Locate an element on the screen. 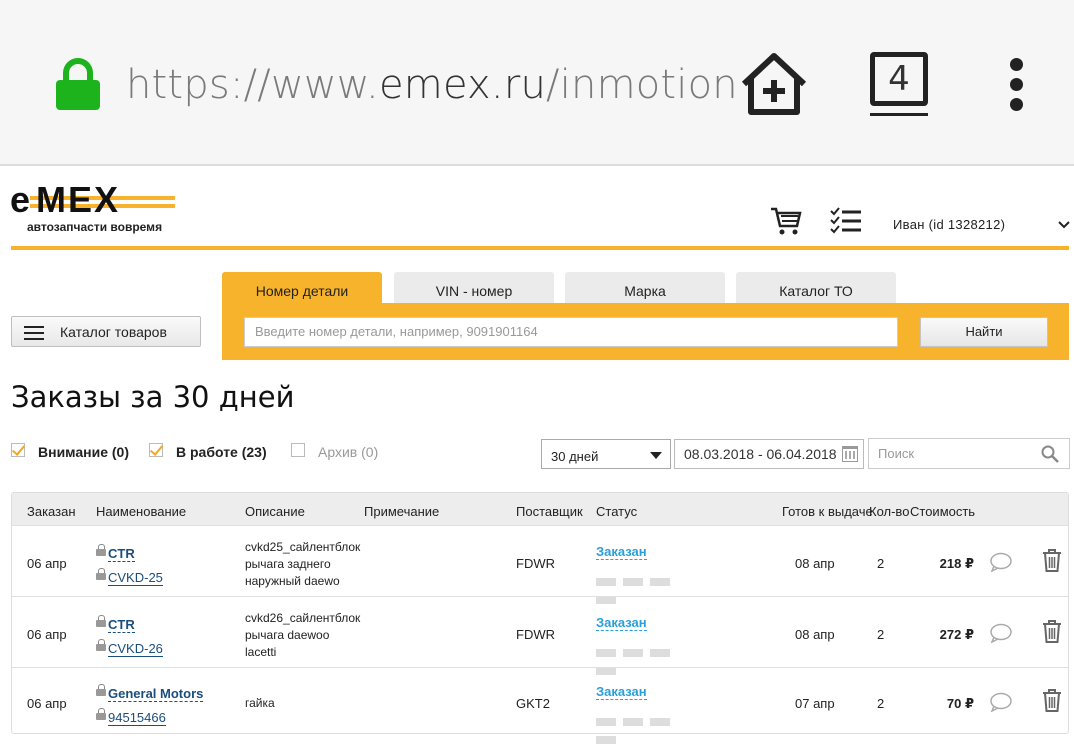 The width and height of the screenshot is (1074, 749). price: 272 ₽ is located at coordinates (956, 634).